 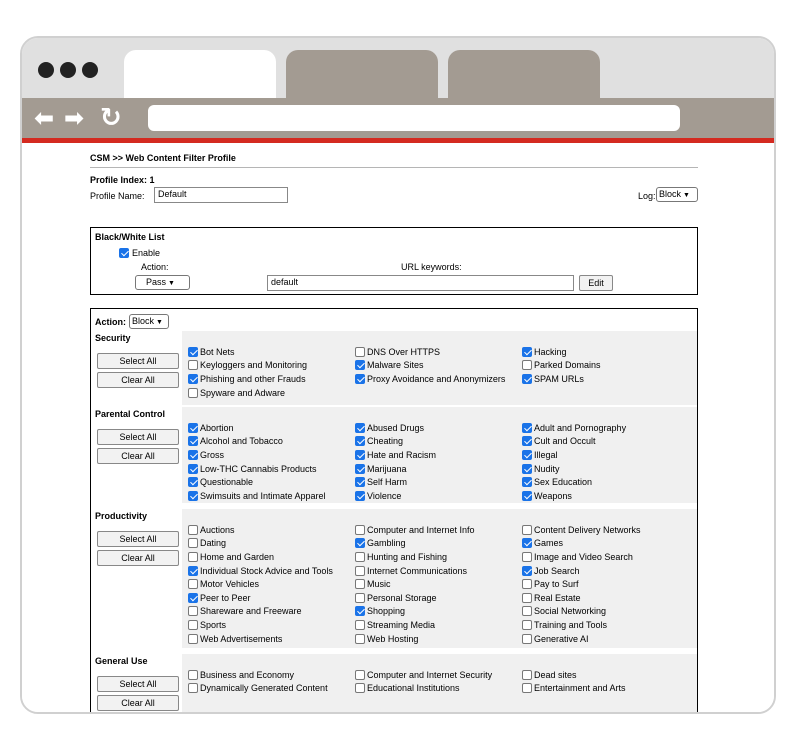 I want to click on bw-action-select: Pass ▼, so click(x=162, y=282).